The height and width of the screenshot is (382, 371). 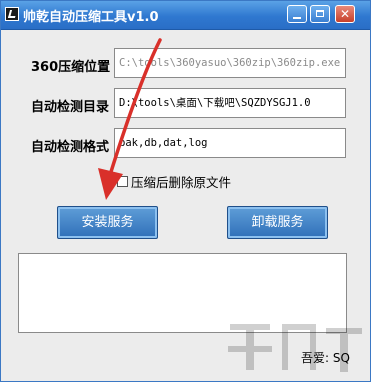 I want to click on delete-checkbox, so click(x=122, y=181).